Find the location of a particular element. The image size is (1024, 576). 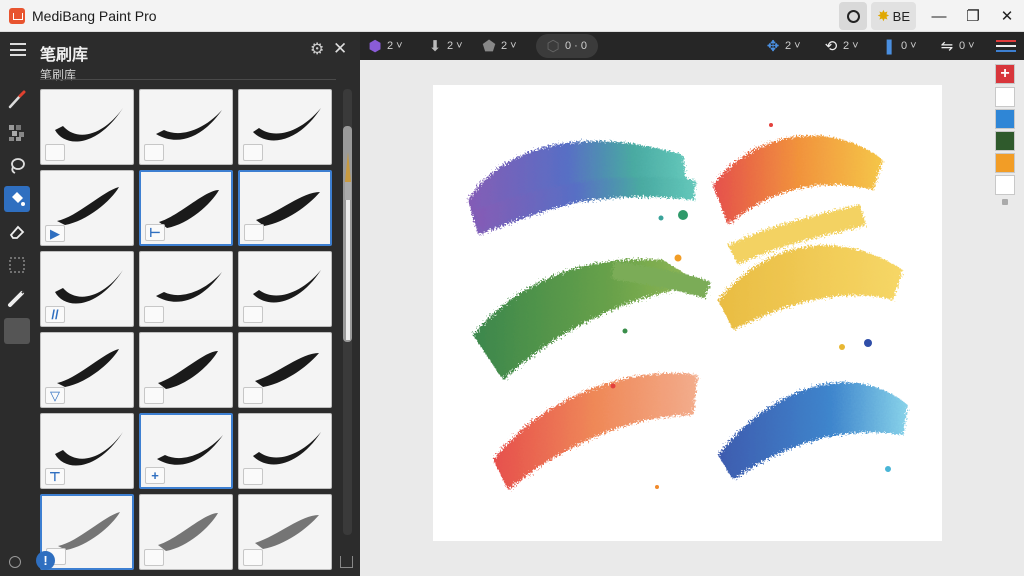

color-stack-icon is located at coordinates (1006, 46).